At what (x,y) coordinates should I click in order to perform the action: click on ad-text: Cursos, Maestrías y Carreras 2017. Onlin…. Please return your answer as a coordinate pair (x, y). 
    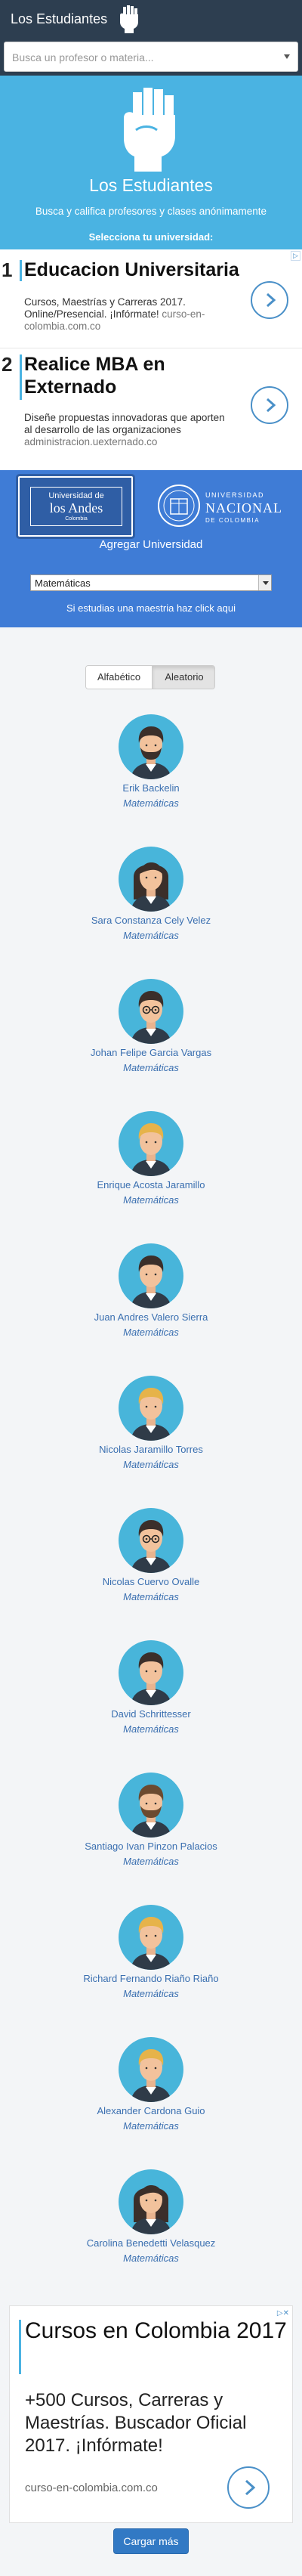
    Looking at the image, I should click on (128, 314).